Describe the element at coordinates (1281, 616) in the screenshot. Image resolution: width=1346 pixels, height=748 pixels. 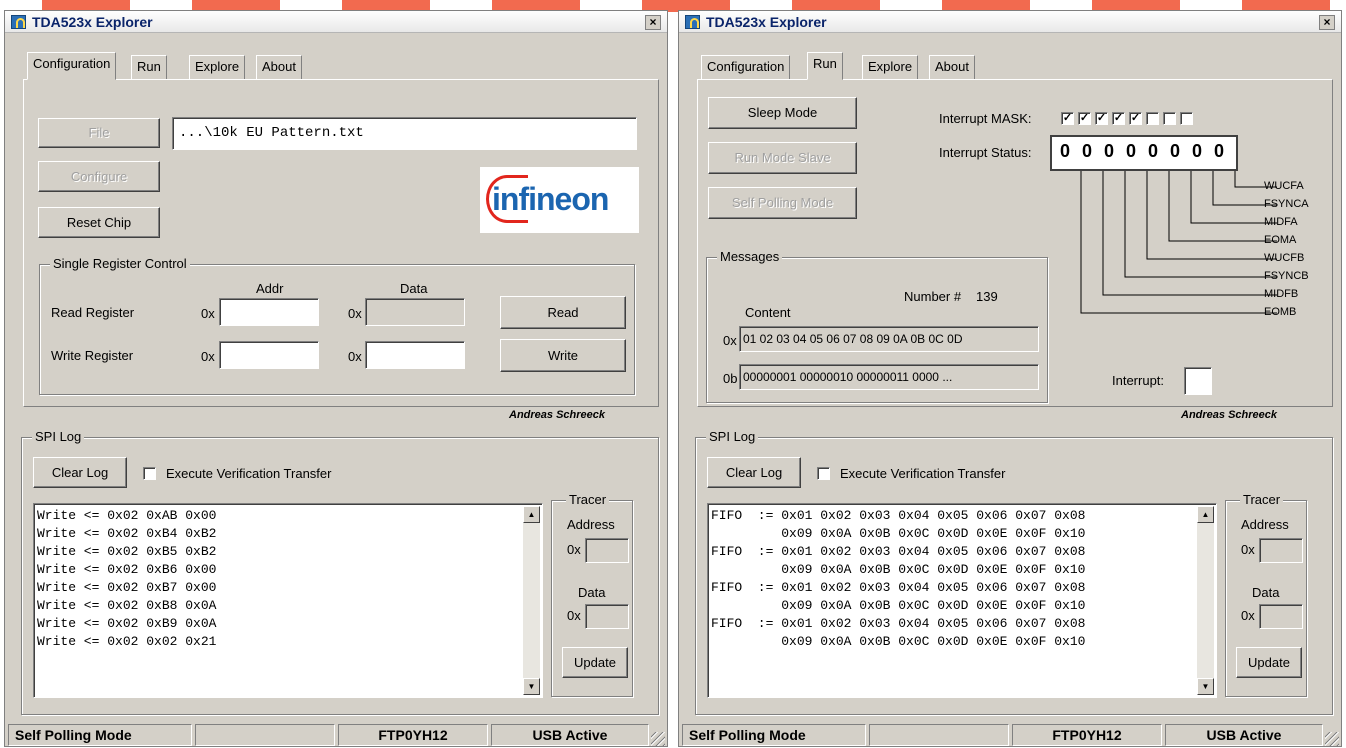
I see `tracer-data-field` at that location.